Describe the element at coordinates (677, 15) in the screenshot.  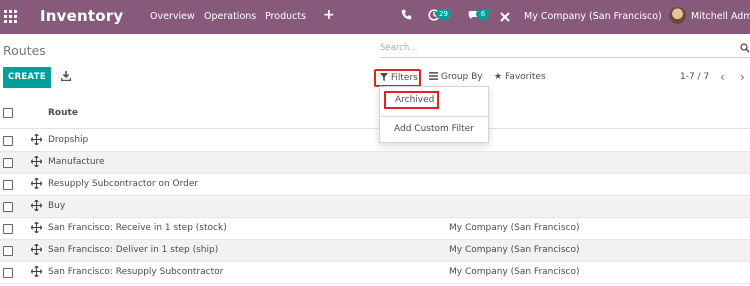
I see `user-avatar` at that location.